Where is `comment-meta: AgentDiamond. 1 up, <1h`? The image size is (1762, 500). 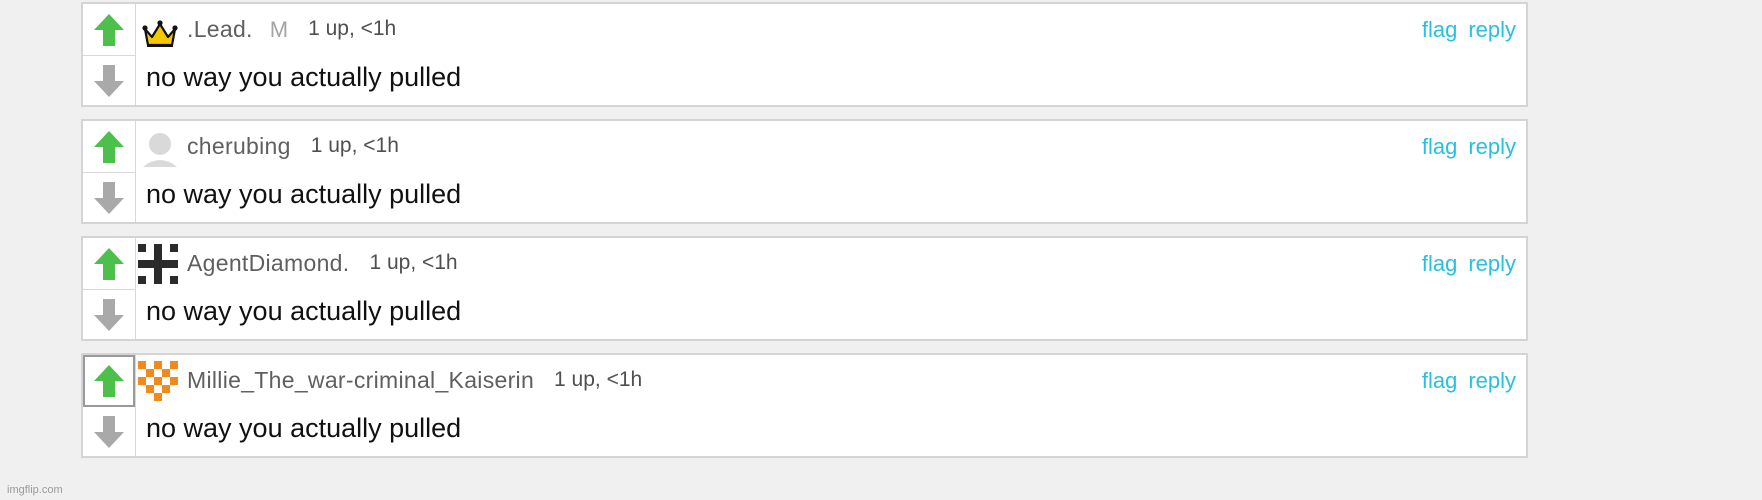 comment-meta: AgentDiamond. 1 up, <1h is located at coordinates (322, 265).